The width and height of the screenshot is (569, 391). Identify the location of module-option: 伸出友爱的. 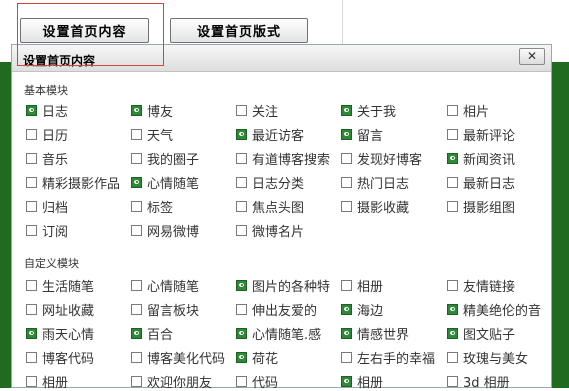
(276, 309).